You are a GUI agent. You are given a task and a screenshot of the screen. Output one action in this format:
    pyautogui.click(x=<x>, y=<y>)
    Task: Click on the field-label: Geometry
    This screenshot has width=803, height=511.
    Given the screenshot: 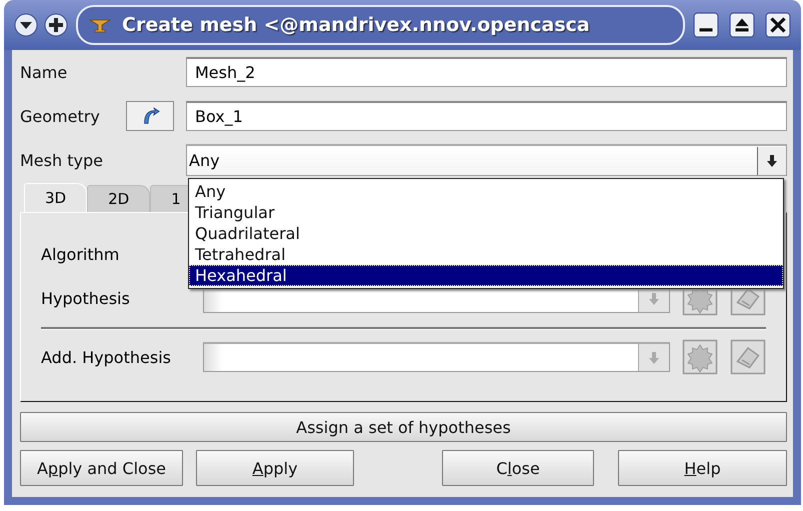 What is the action you would take?
    pyautogui.click(x=60, y=116)
    